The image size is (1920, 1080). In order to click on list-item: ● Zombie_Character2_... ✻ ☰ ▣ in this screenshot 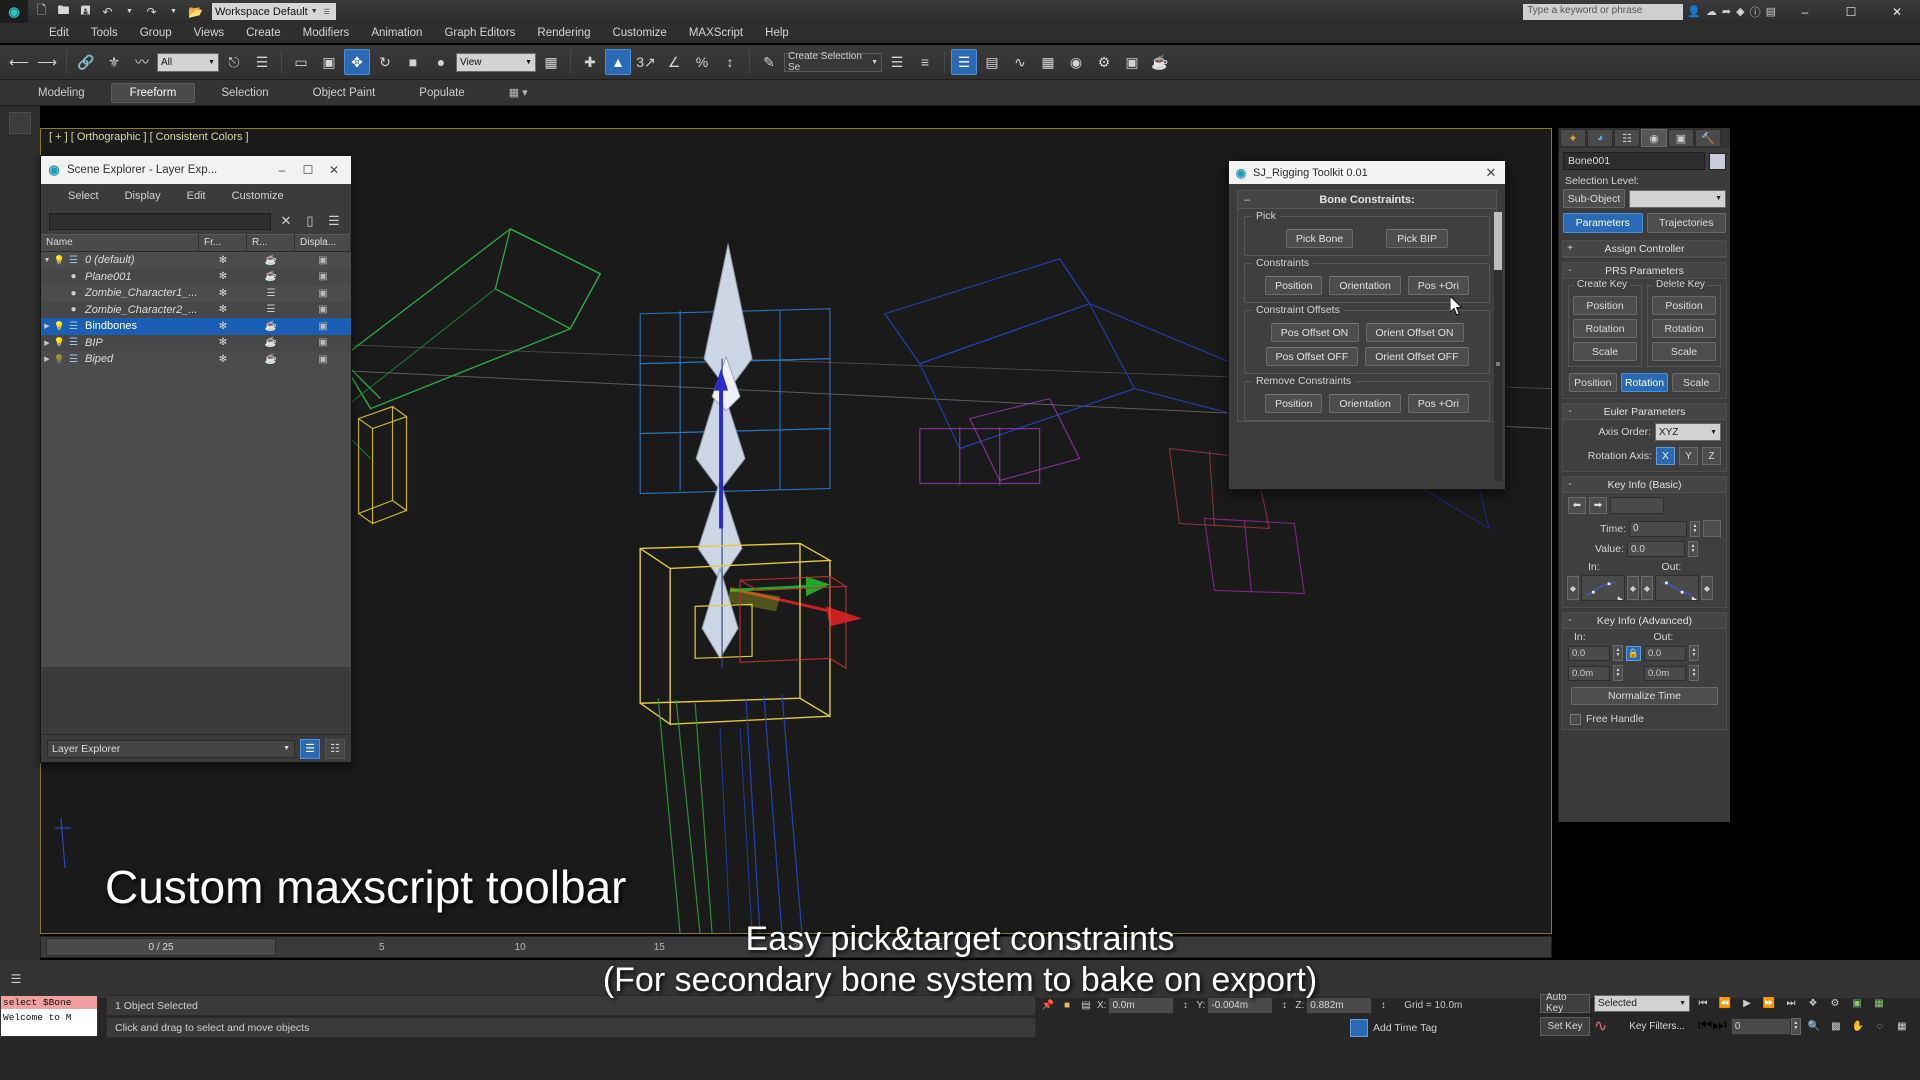, I will do `click(196, 309)`.